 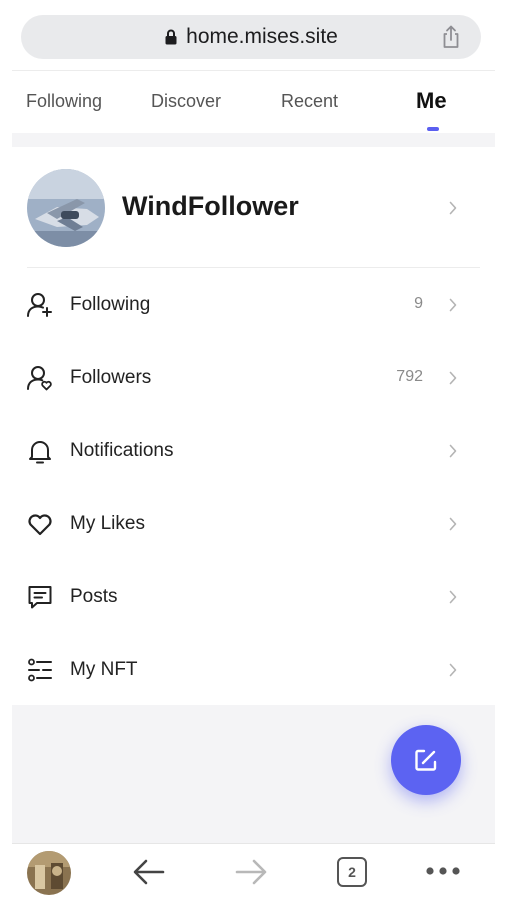 What do you see at coordinates (186, 101) in the screenshot?
I see `tab-discover: Discover` at bounding box center [186, 101].